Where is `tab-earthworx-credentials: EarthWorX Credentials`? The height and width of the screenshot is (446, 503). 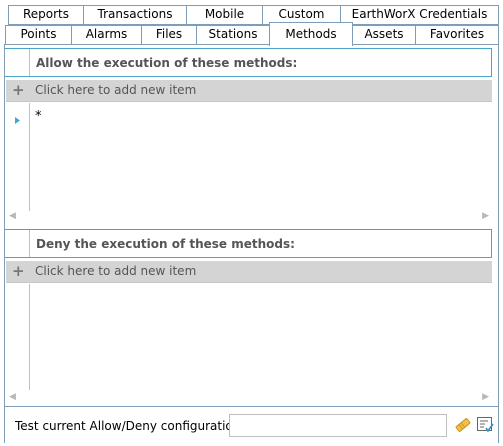
tab-earthworx-credentials: EarthWorX Credentials is located at coordinates (419, 15).